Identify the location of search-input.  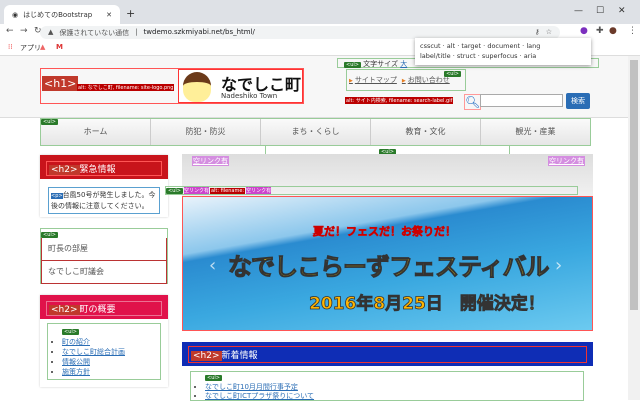
(521, 100).